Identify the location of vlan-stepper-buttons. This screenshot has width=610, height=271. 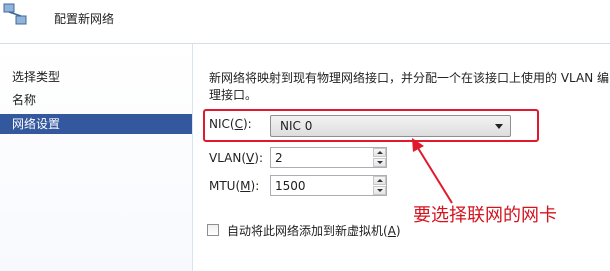
(379, 157).